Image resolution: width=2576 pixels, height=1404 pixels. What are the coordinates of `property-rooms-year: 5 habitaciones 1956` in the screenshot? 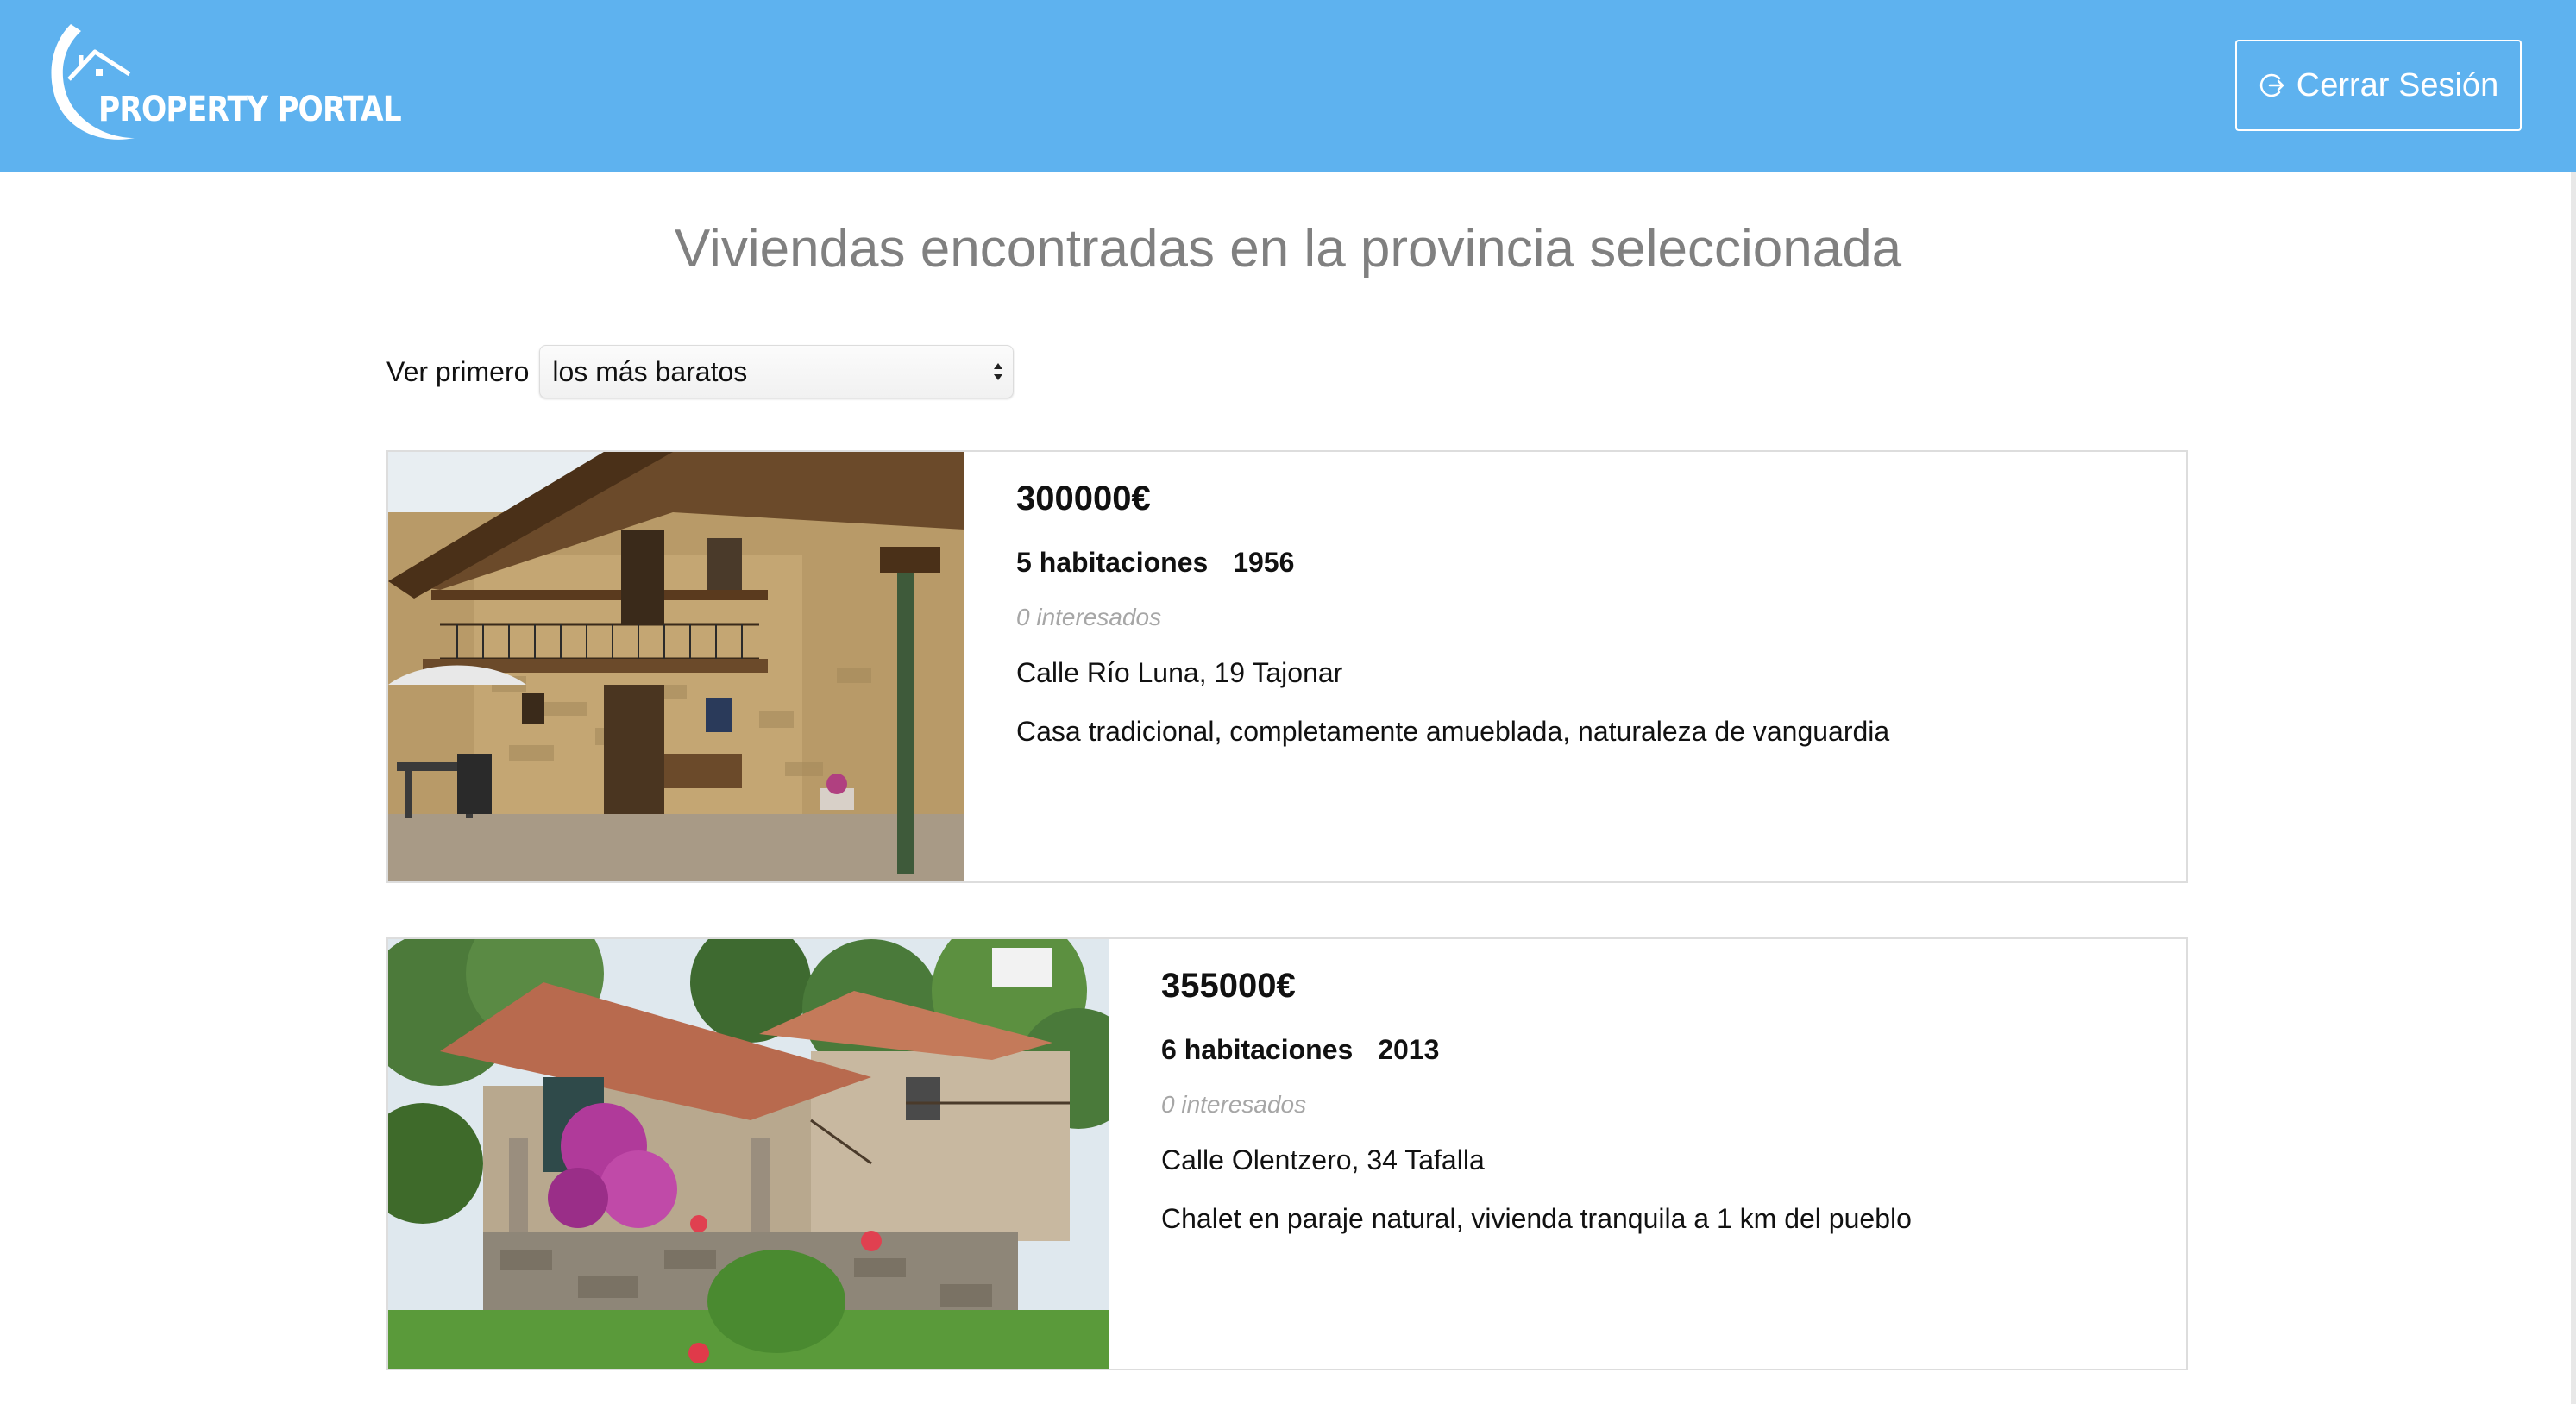 It's located at (1155, 563).